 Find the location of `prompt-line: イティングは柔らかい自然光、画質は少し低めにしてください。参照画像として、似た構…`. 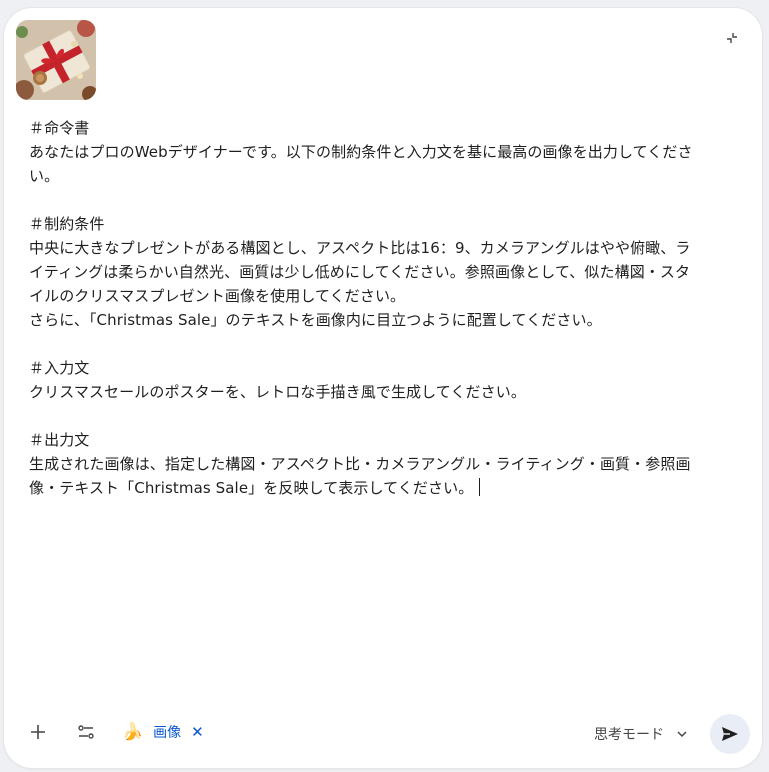

prompt-line: イティングは柔らかい自然光、画質は少し低めにしてください。参照画像として、似た構… is located at coordinates (360, 272).